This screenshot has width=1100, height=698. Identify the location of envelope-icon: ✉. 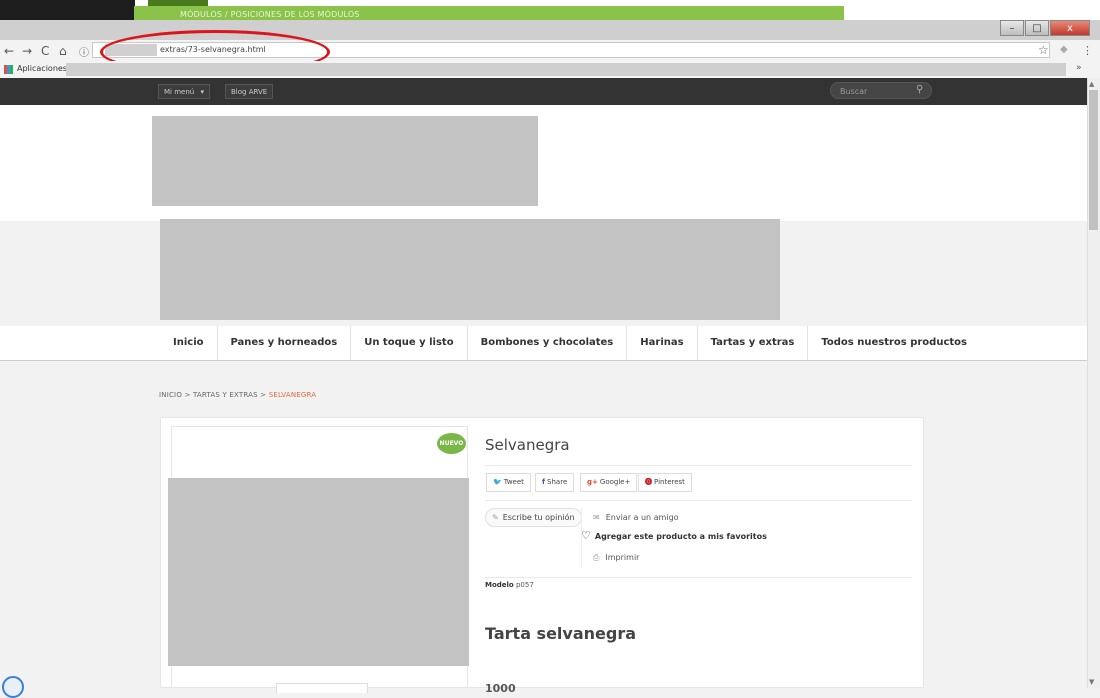
(596, 517).